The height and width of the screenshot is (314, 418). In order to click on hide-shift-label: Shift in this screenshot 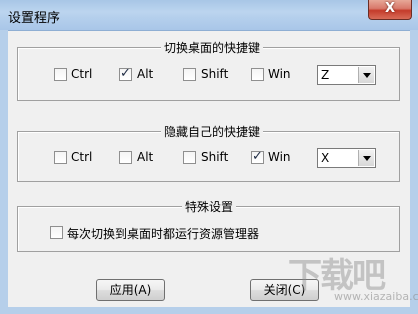, I will do `click(215, 157)`.